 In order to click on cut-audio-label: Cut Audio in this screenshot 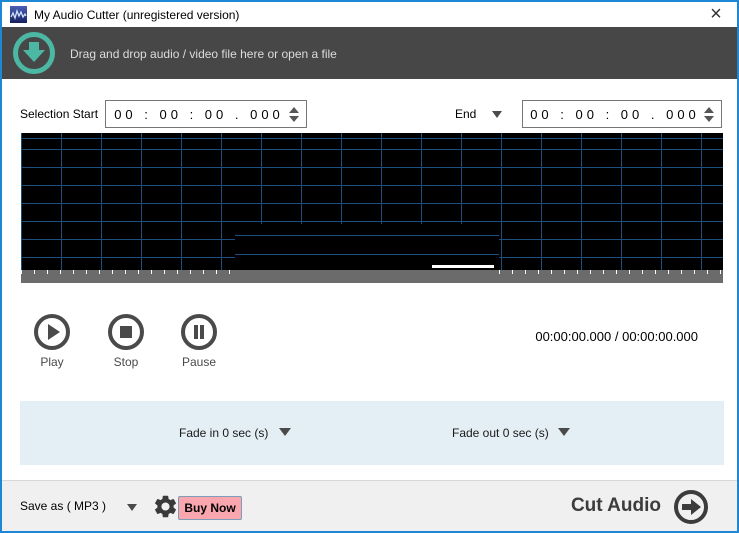, I will do `click(616, 506)`.